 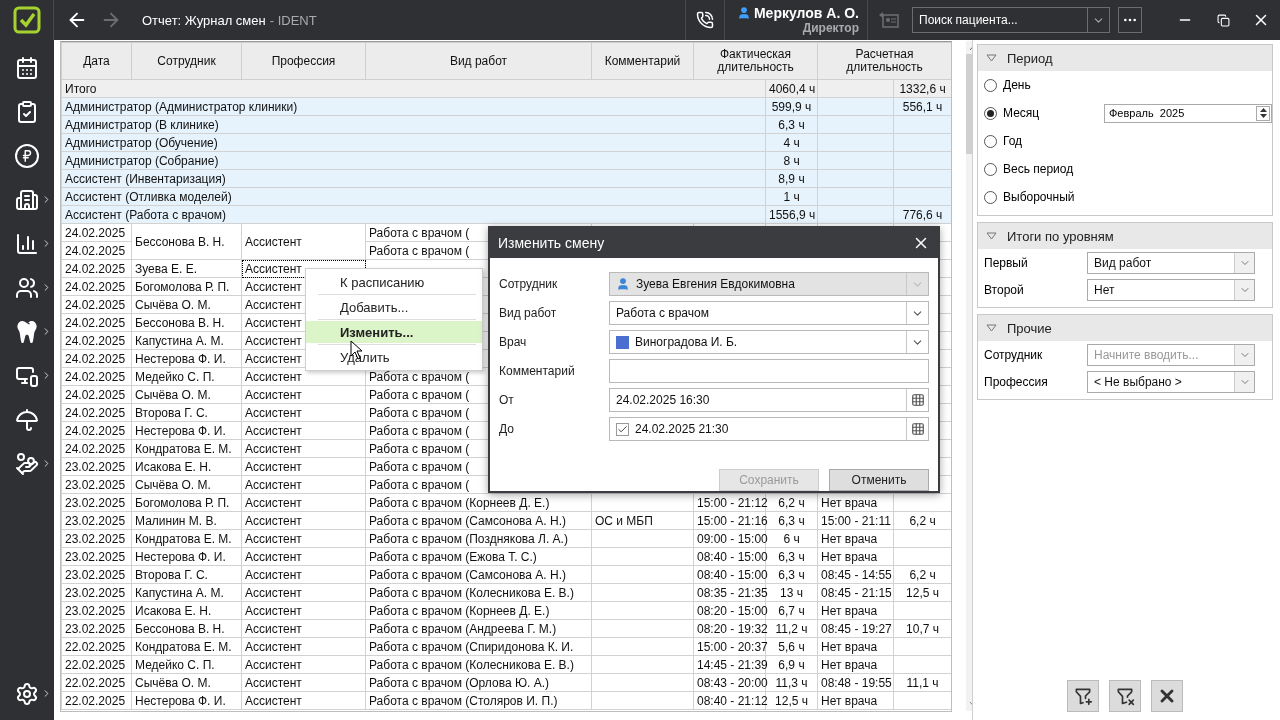 I want to click on form-field, so click(x=769, y=371).